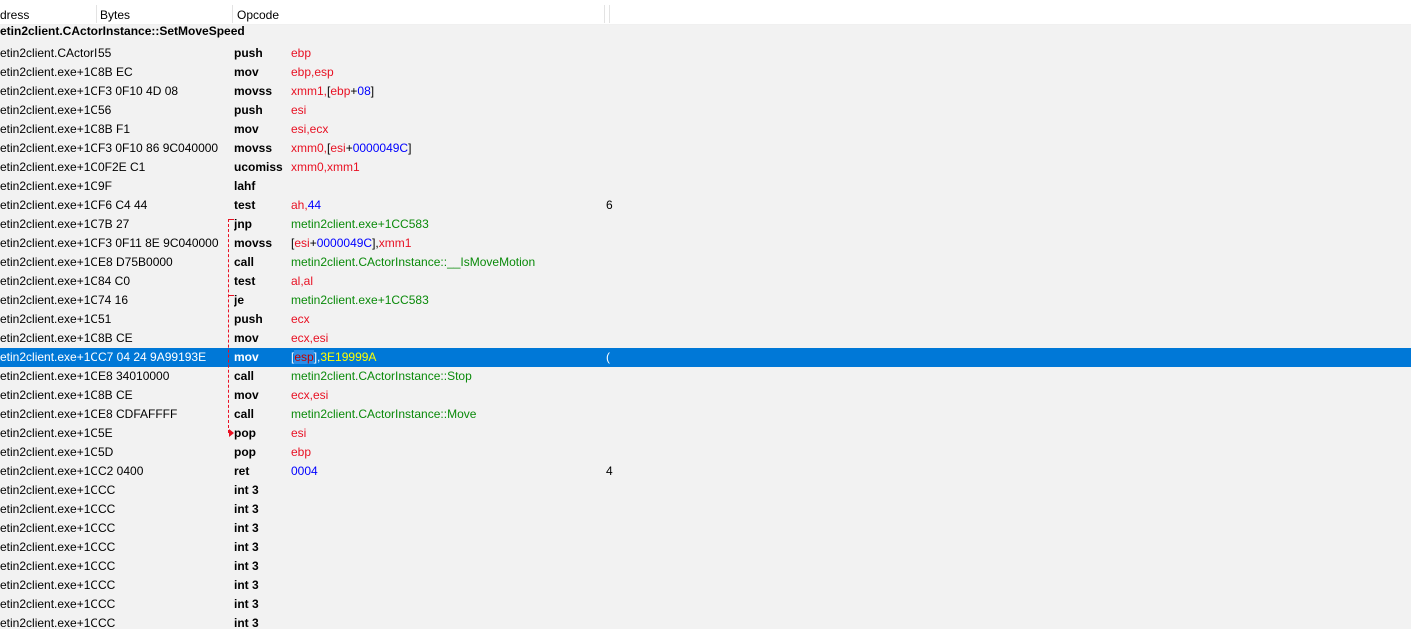  I want to click on instruction-row: etin2client.exe+1C F6 C4 44 test ah,44 6, so click(705, 205).